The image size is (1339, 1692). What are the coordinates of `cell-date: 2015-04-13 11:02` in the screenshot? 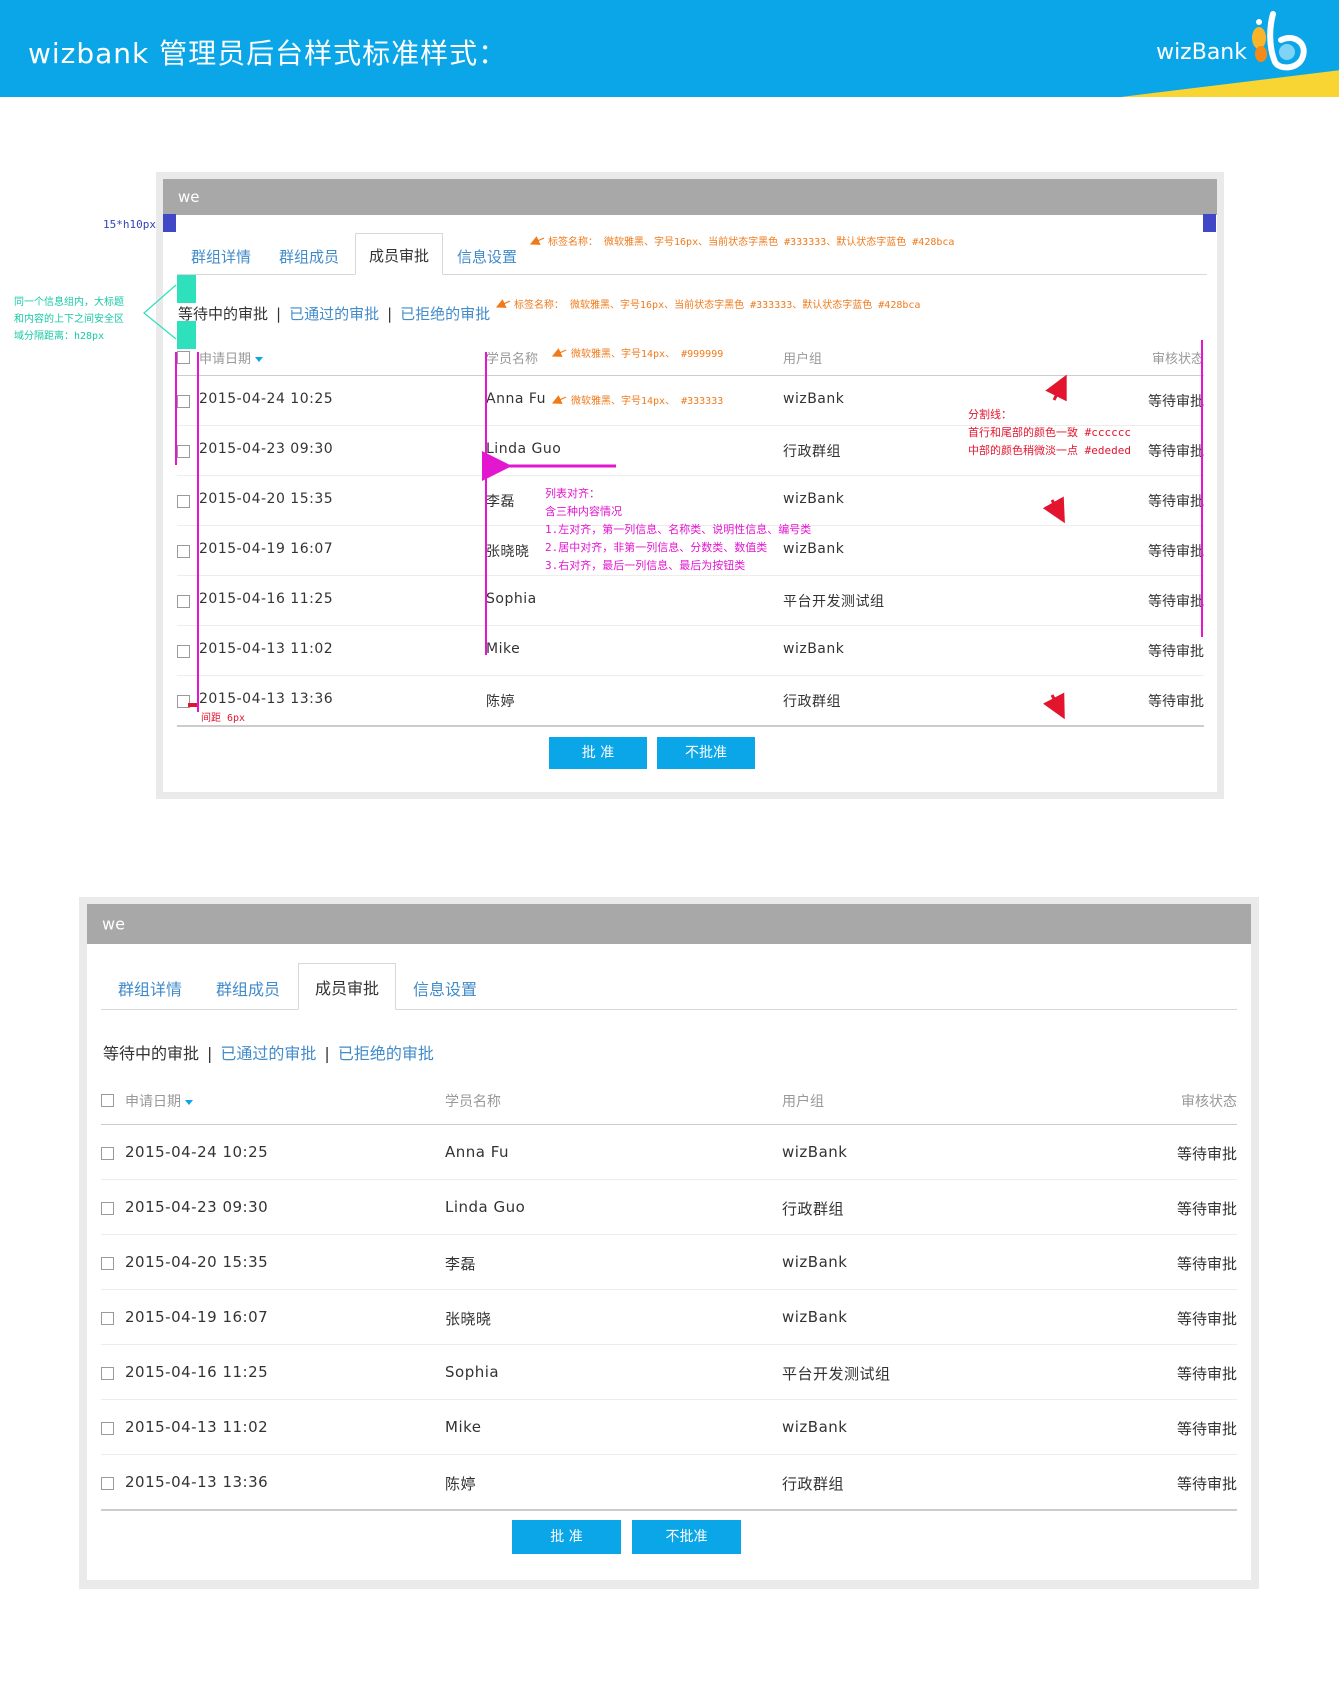 It's located at (266, 649).